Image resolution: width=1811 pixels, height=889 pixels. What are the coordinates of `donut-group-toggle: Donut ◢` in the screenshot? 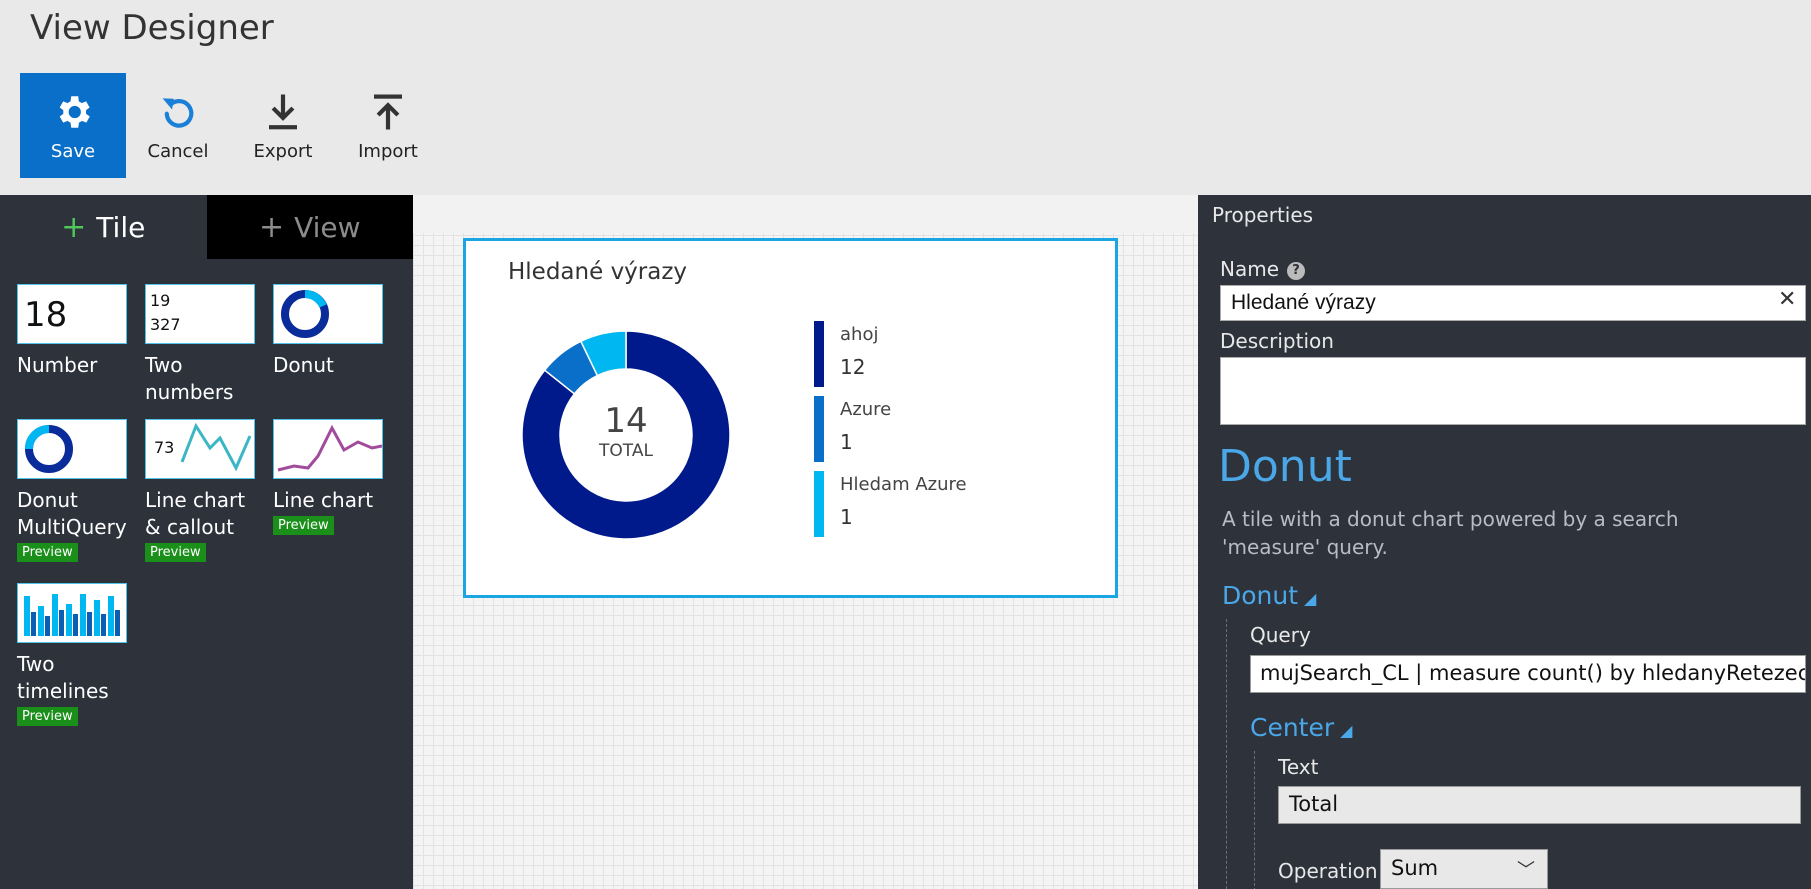 It's located at (1269, 595).